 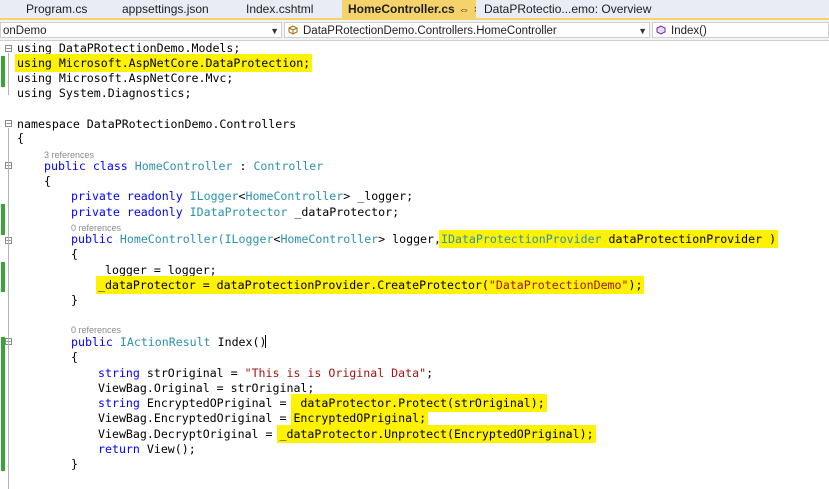 What do you see at coordinates (266, 341) in the screenshot?
I see `text-caret` at bounding box center [266, 341].